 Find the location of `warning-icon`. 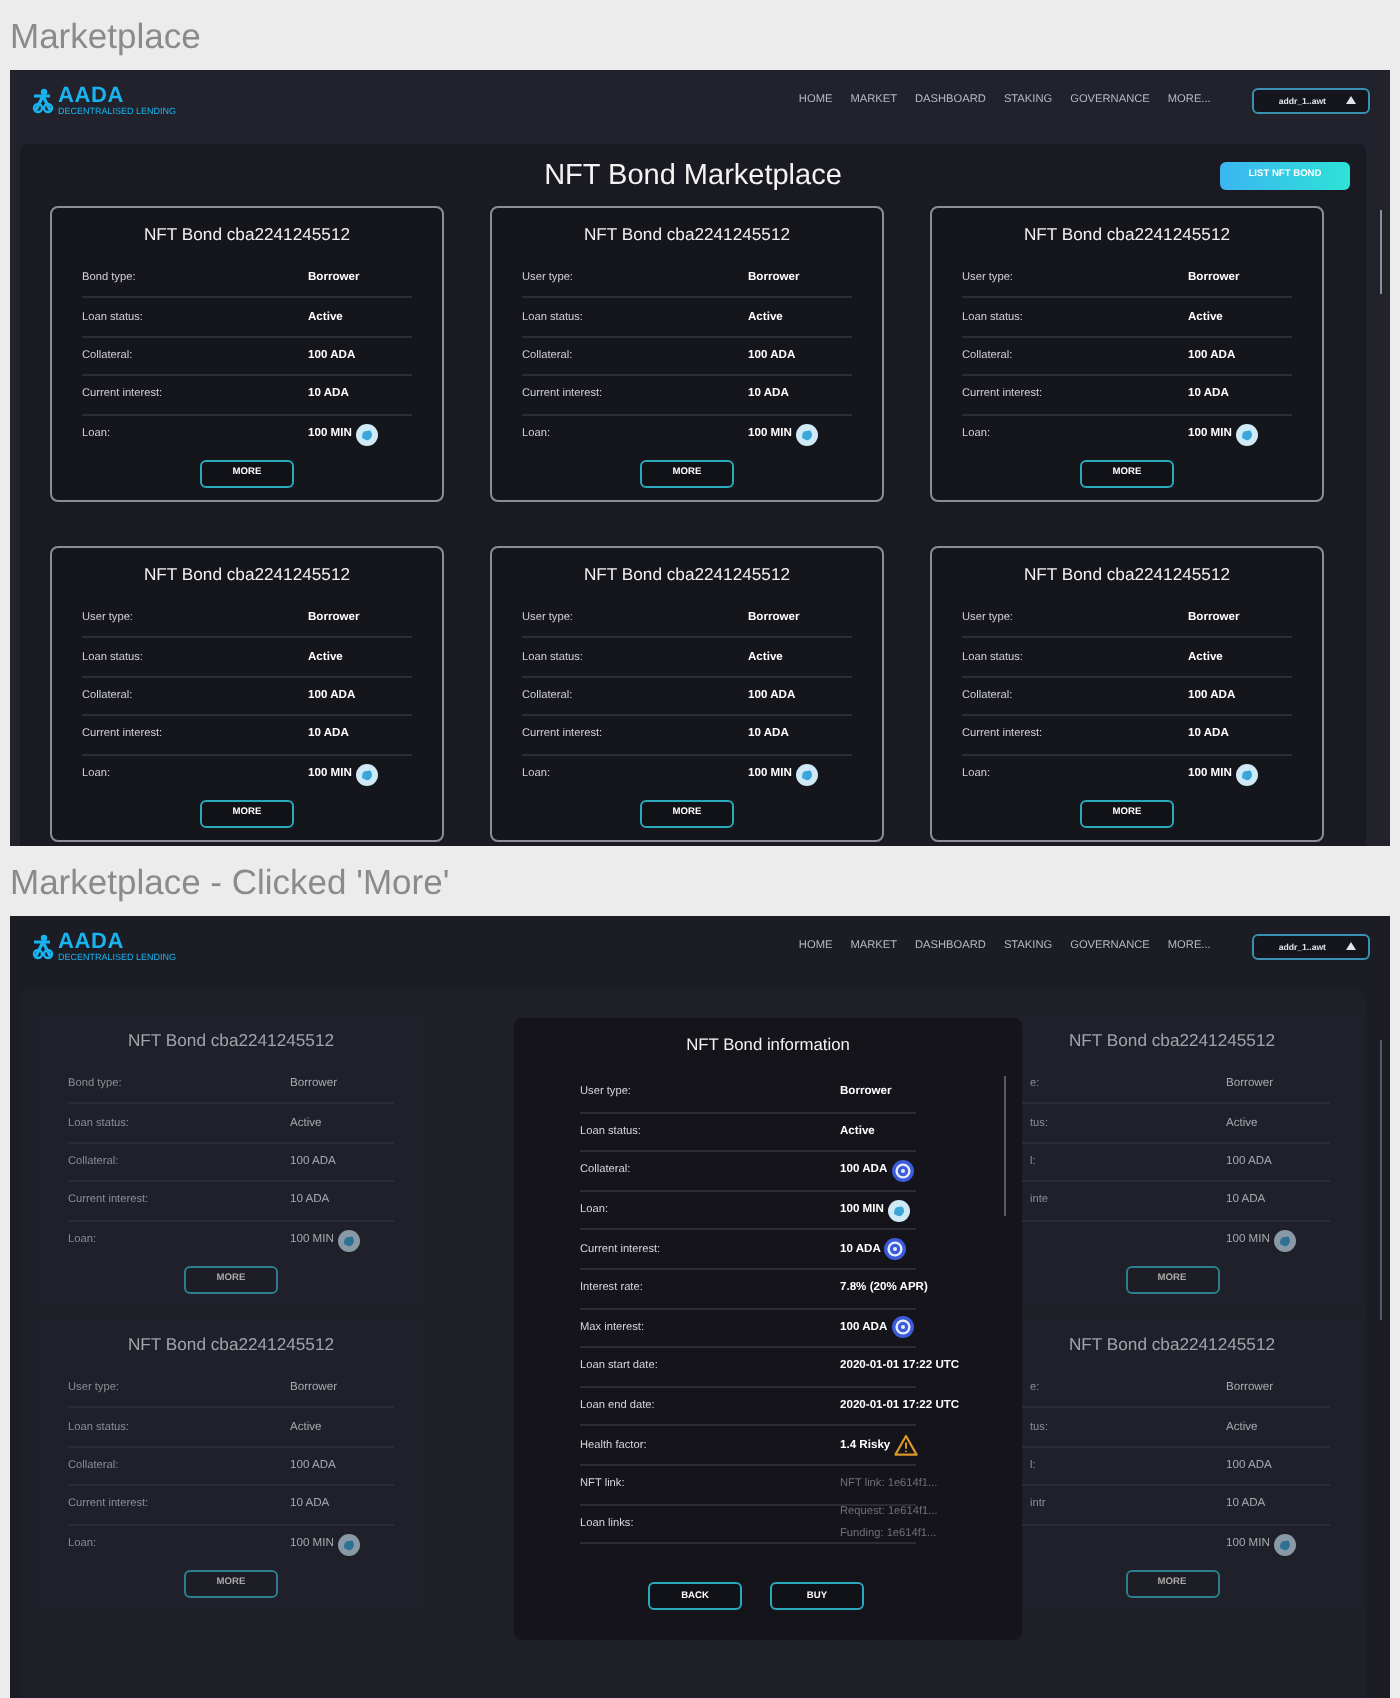

warning-icon is located at coordinates (906, 1445).